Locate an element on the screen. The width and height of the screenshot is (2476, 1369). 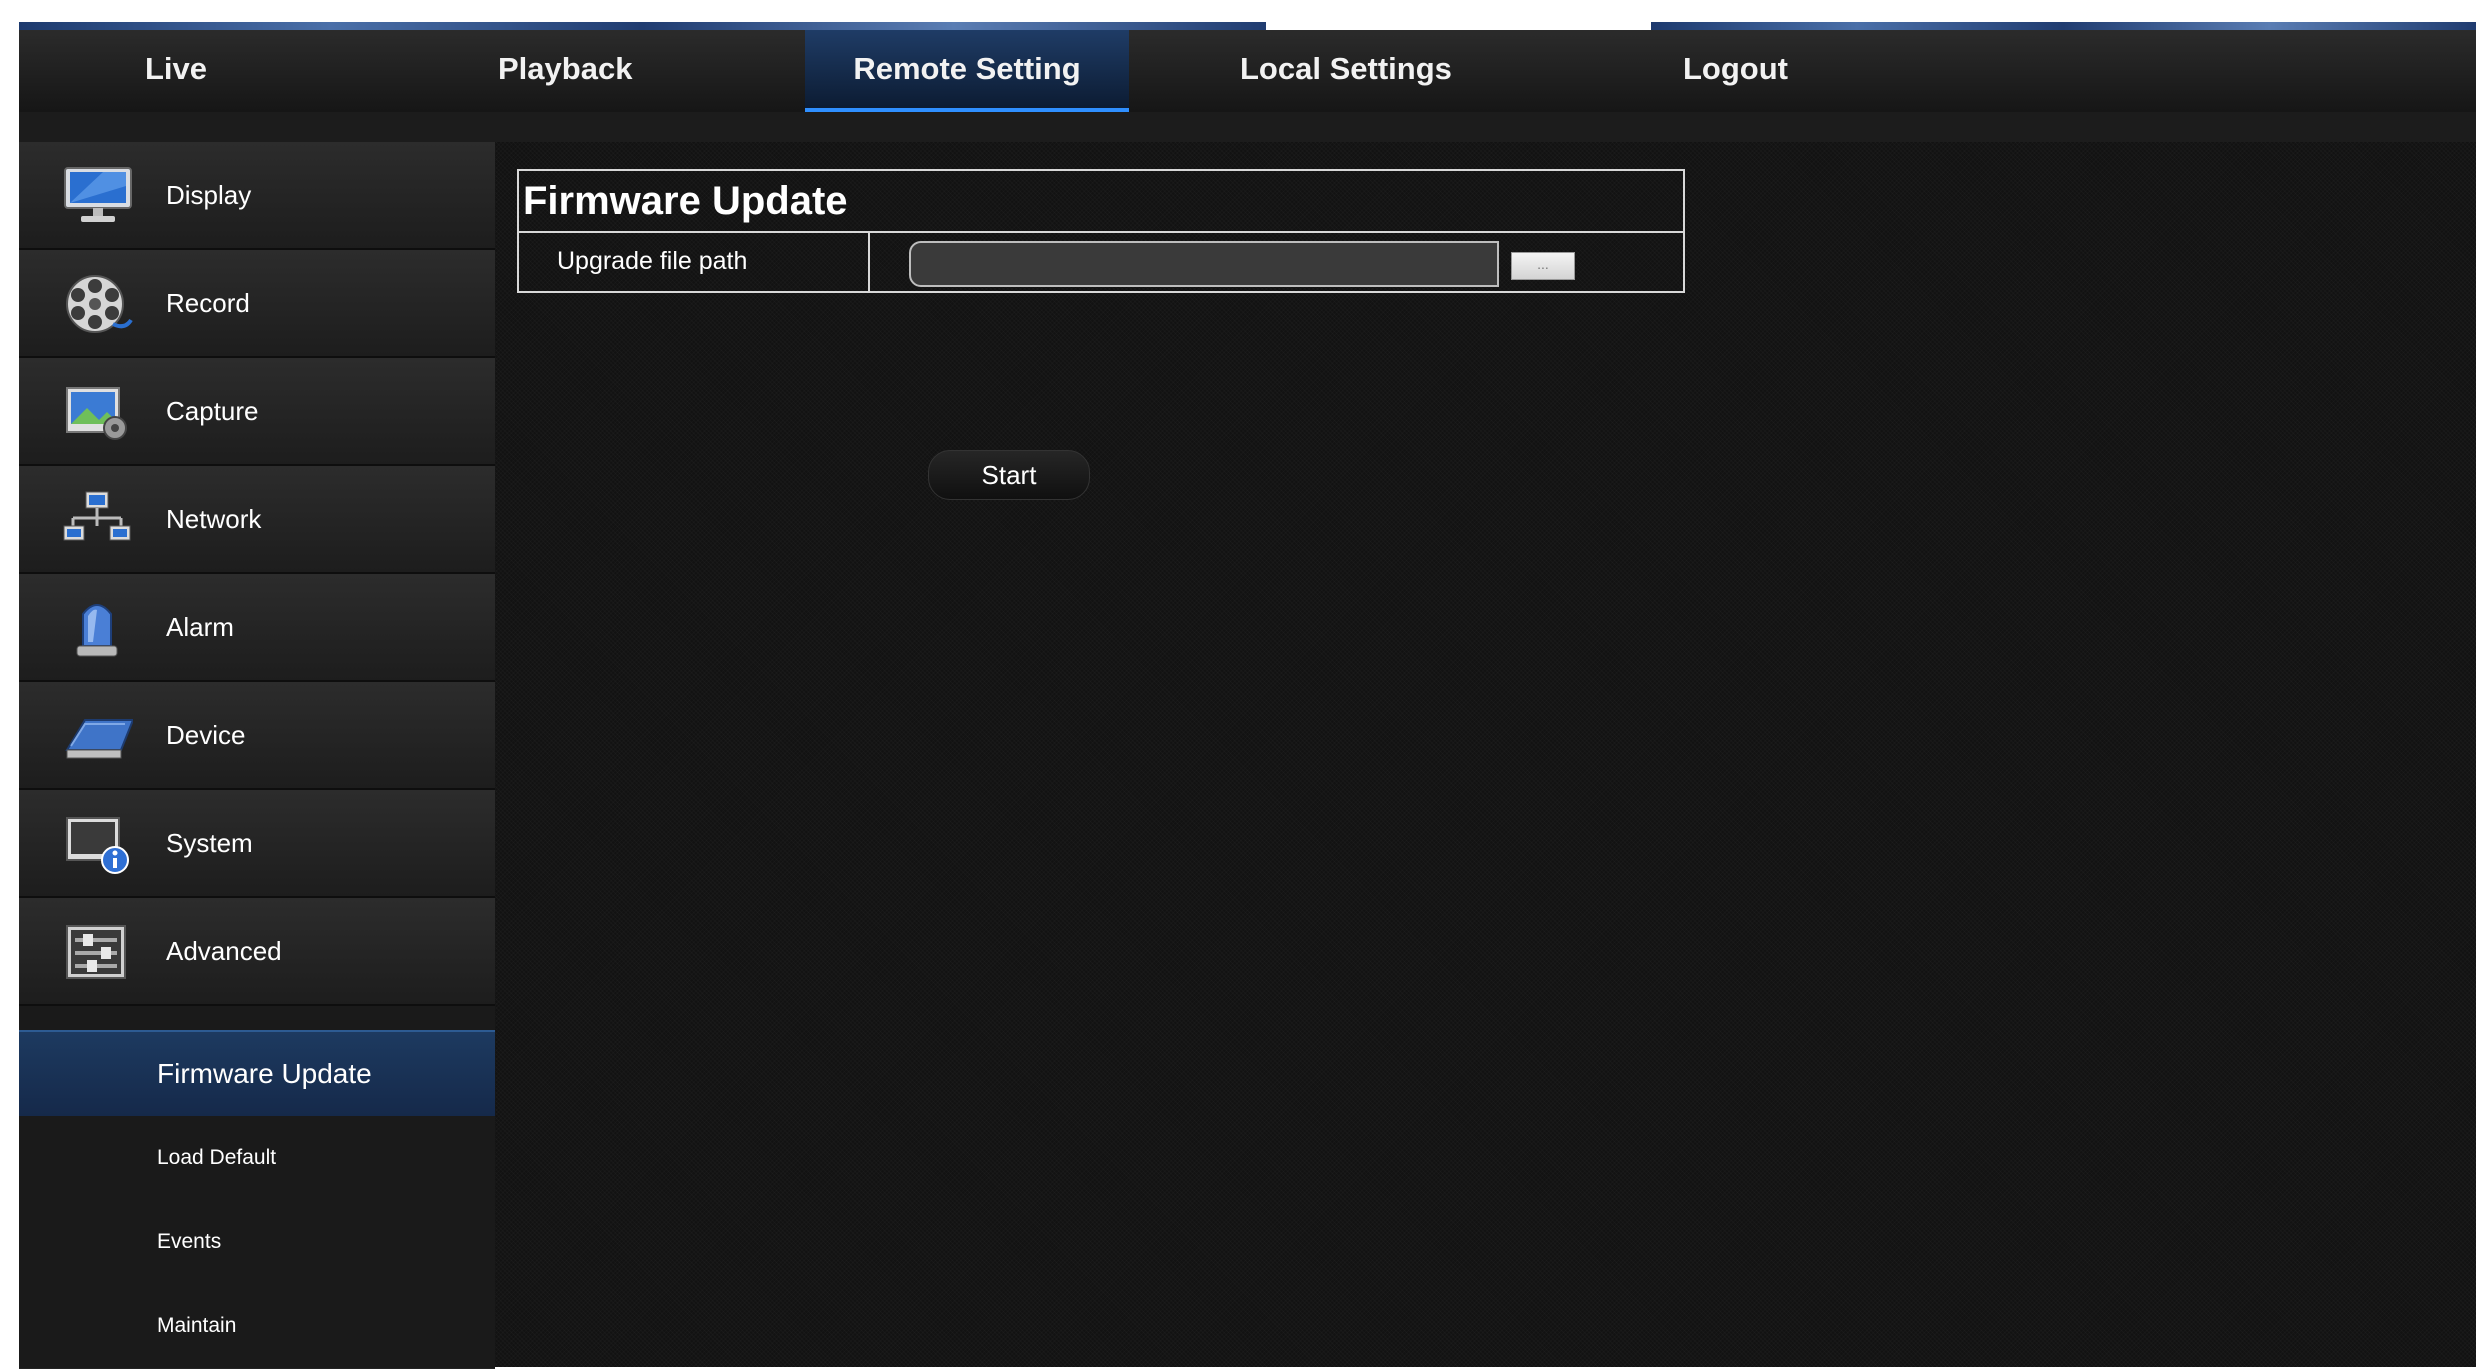
sidebar-item-label: System is located at coordinates (209, 843).